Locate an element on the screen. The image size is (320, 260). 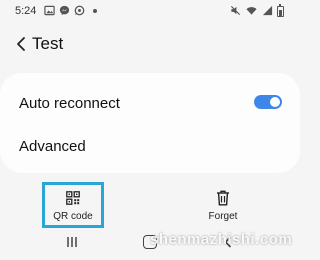
whatsapp-icon is located at coordinates (79, 10).